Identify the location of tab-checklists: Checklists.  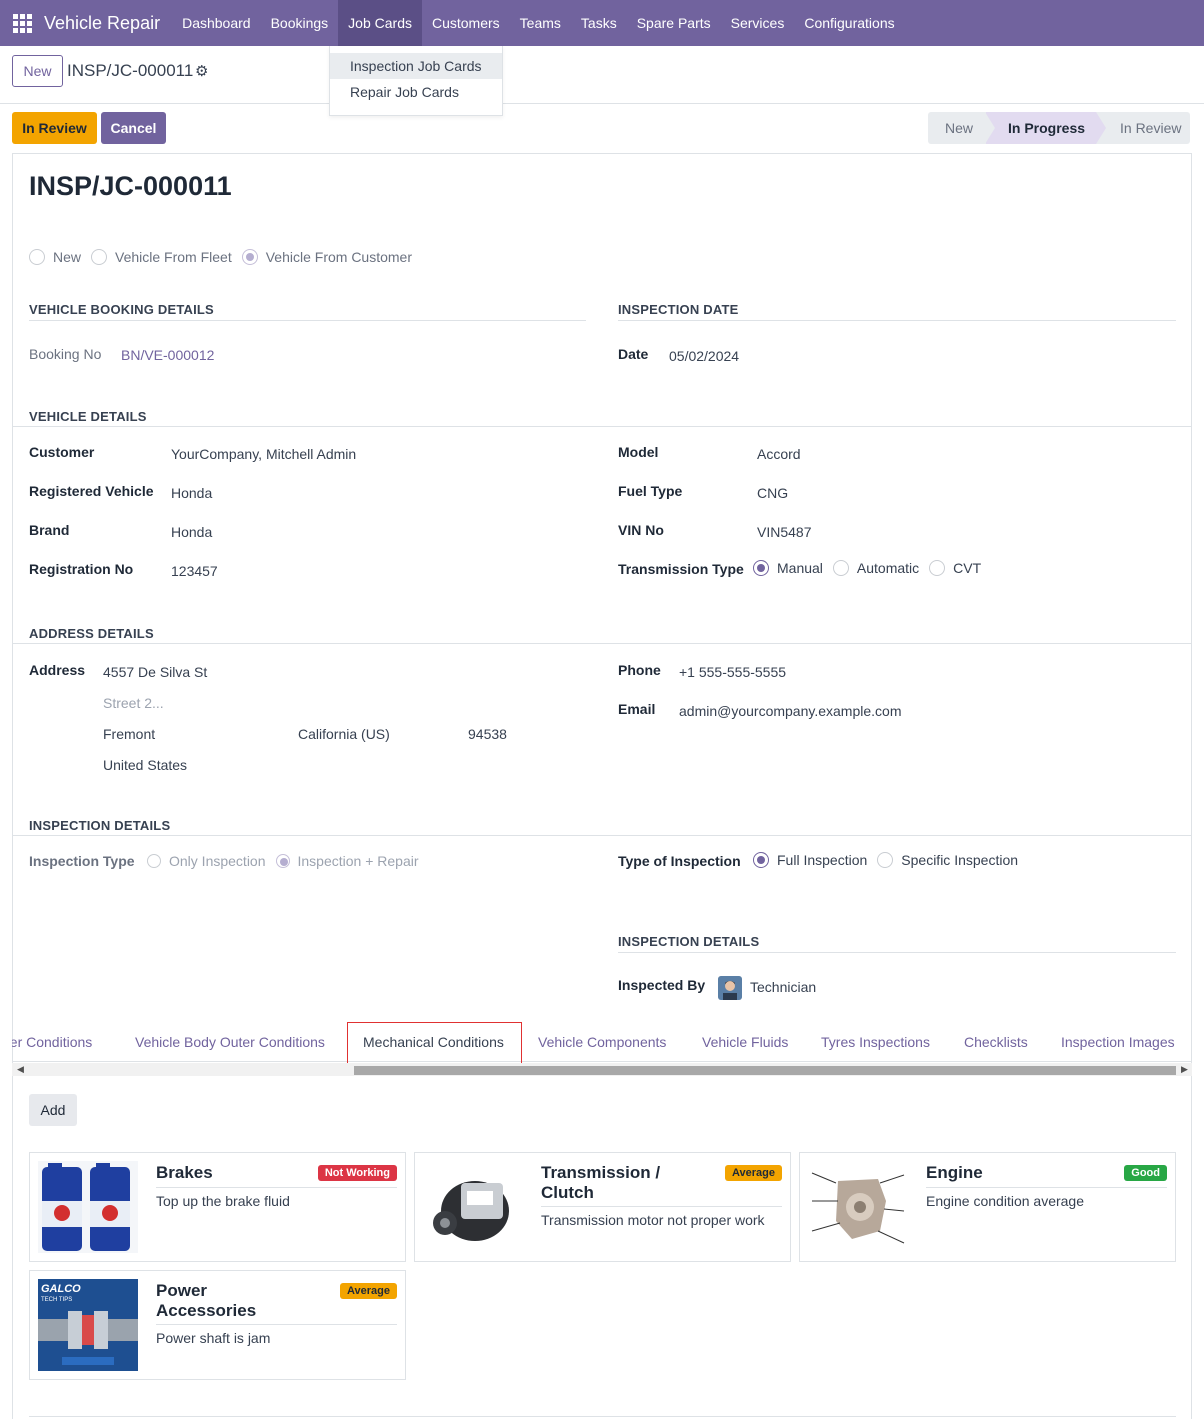
(996, 1042).